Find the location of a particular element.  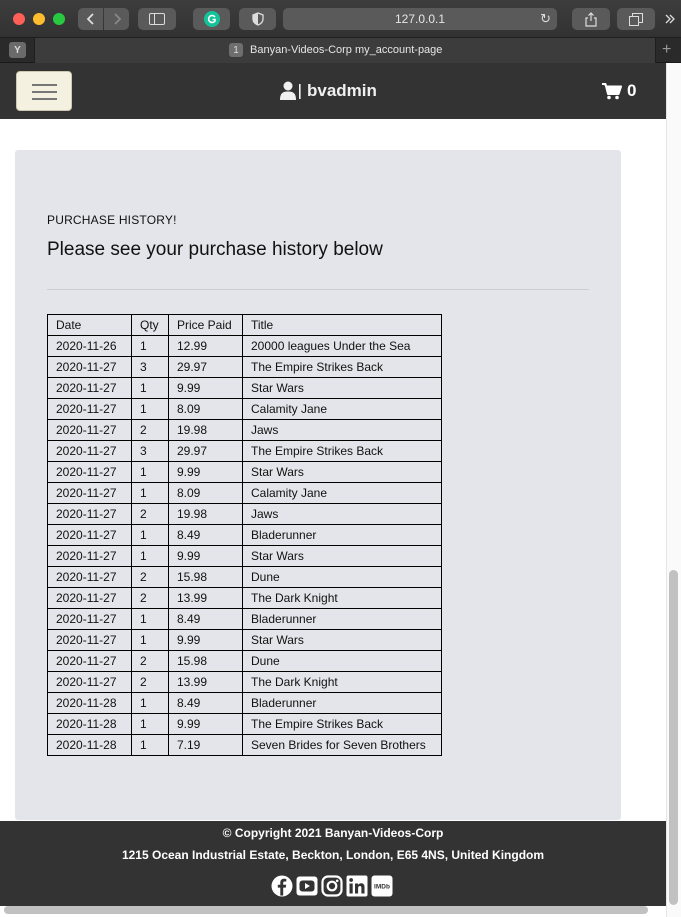

grammarly-icon is located at coordinates (211, 19).